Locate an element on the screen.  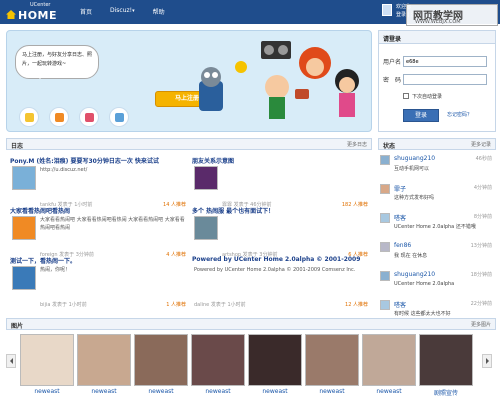
nav-home: 首页 is located at coordinates (86, 11).